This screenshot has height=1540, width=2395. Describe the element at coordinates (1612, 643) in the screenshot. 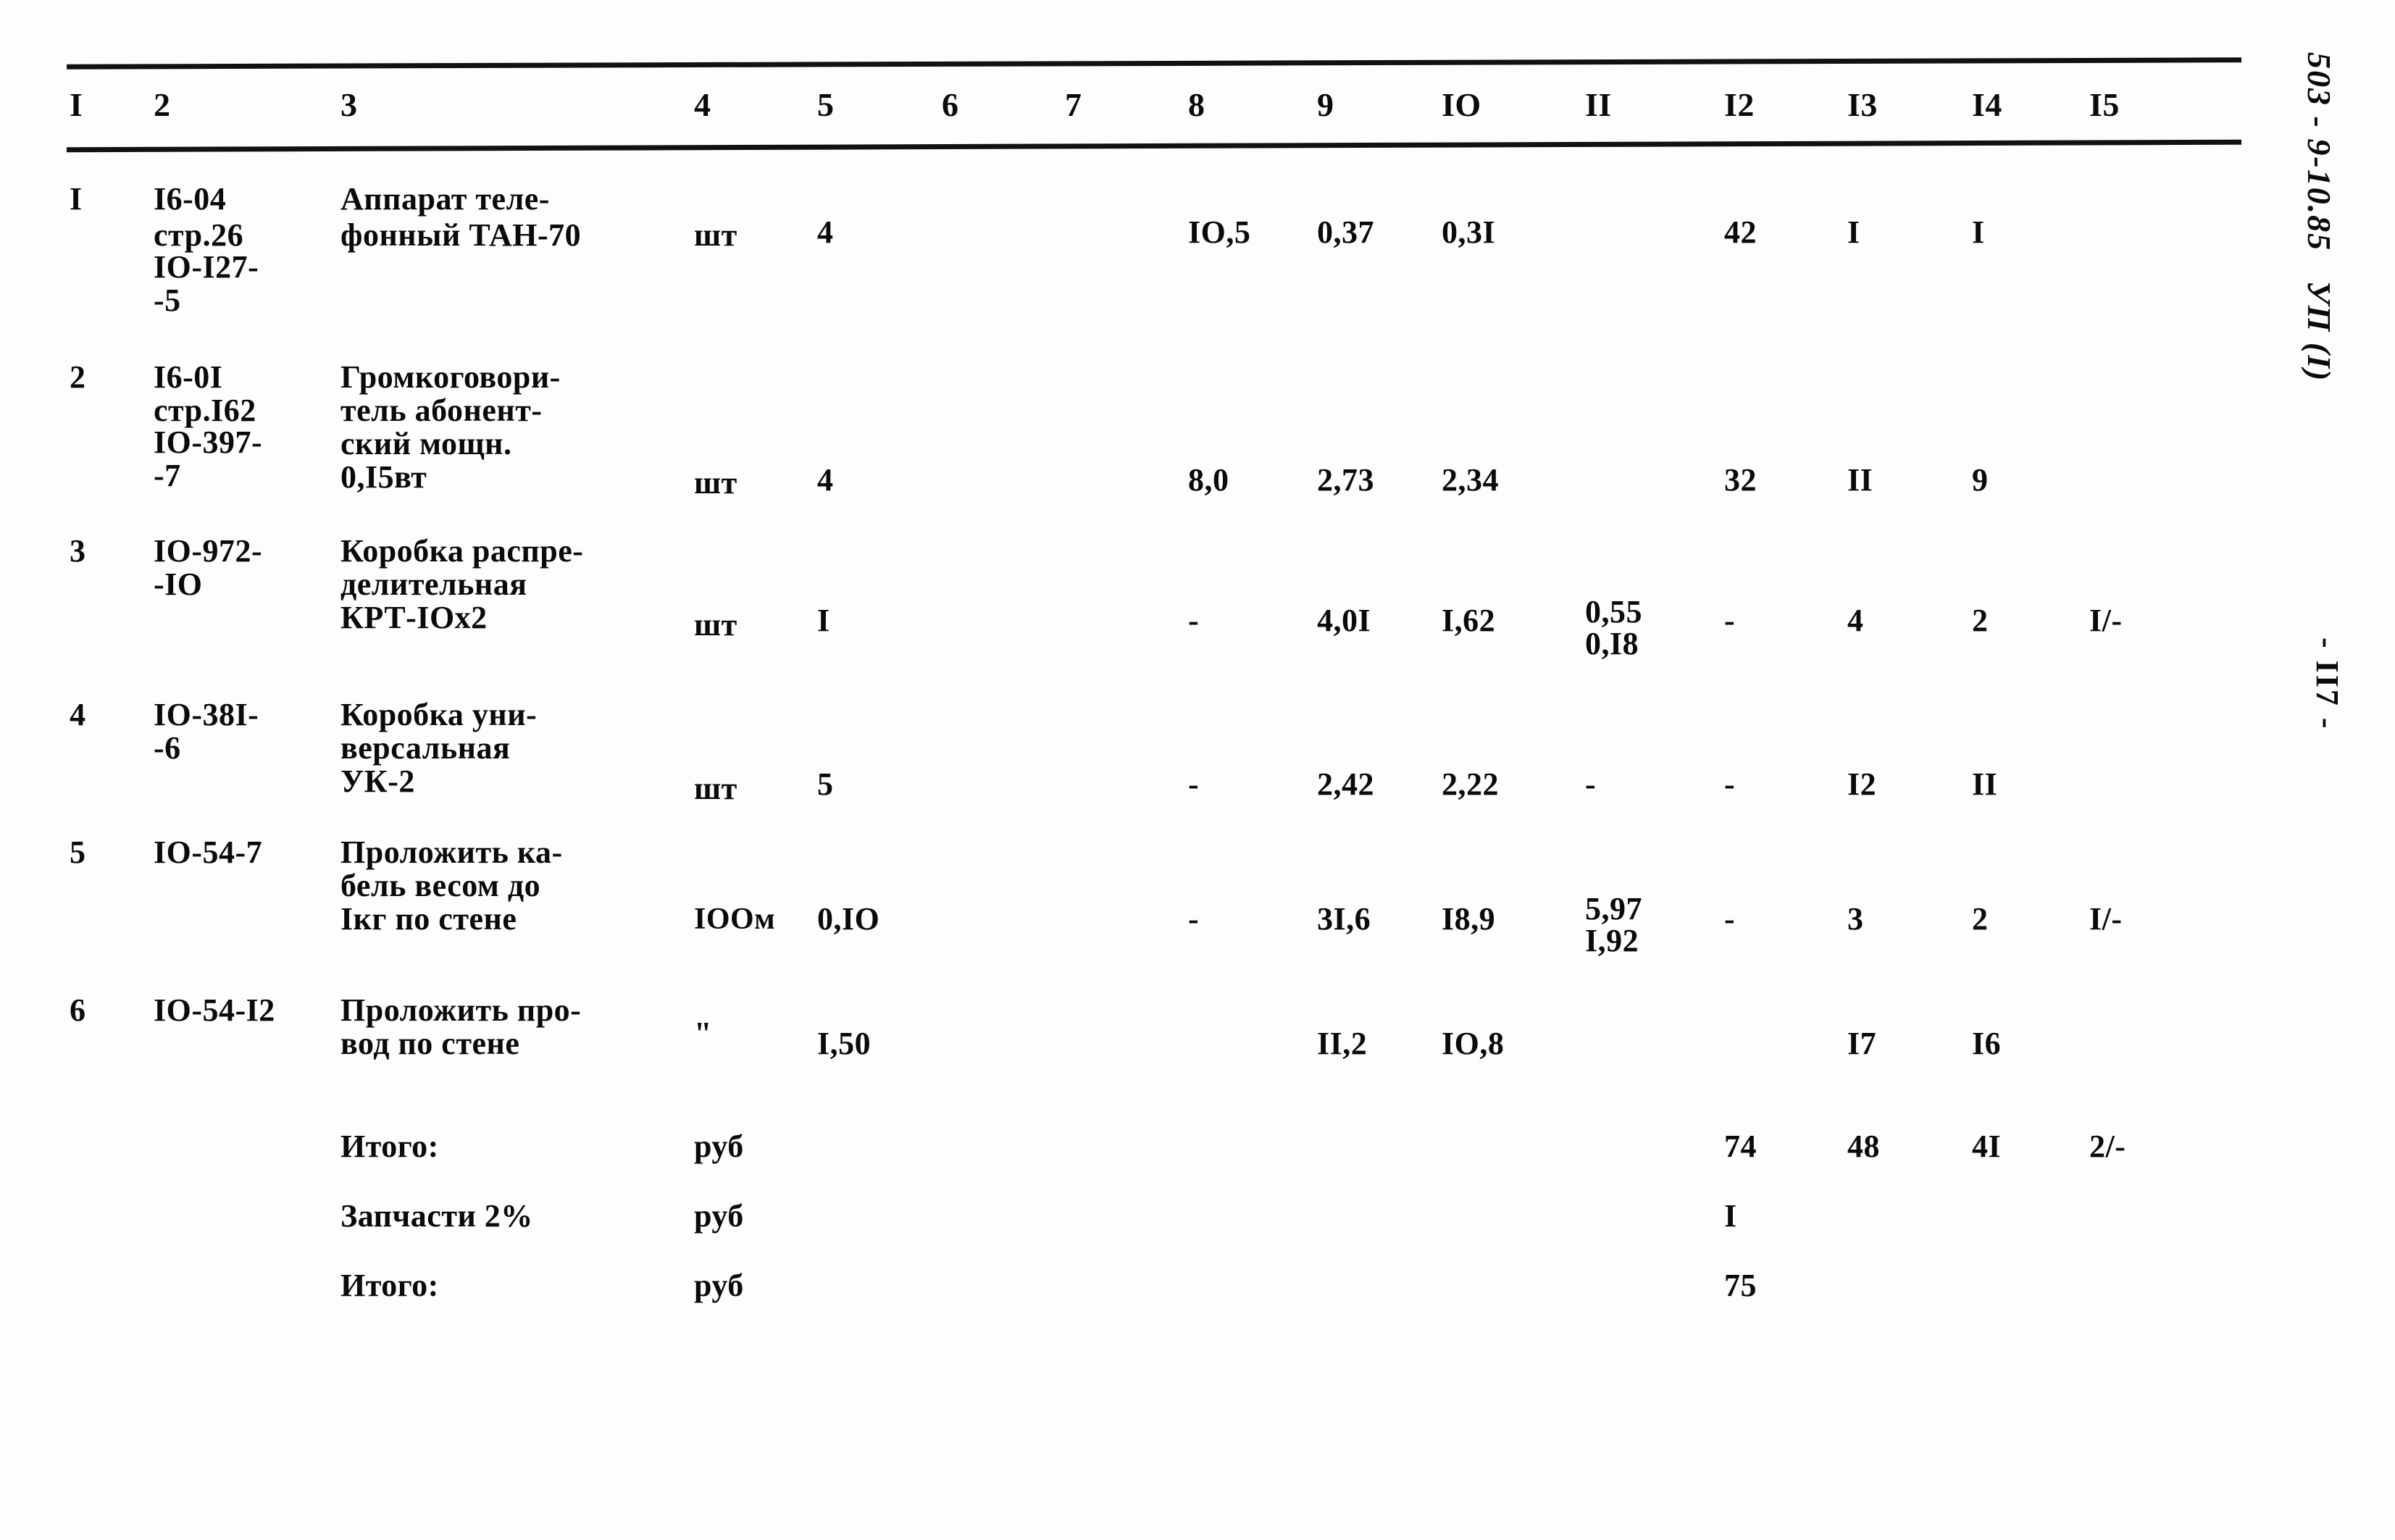

I see `row-3-col-11-second: 0,I8` at that location.